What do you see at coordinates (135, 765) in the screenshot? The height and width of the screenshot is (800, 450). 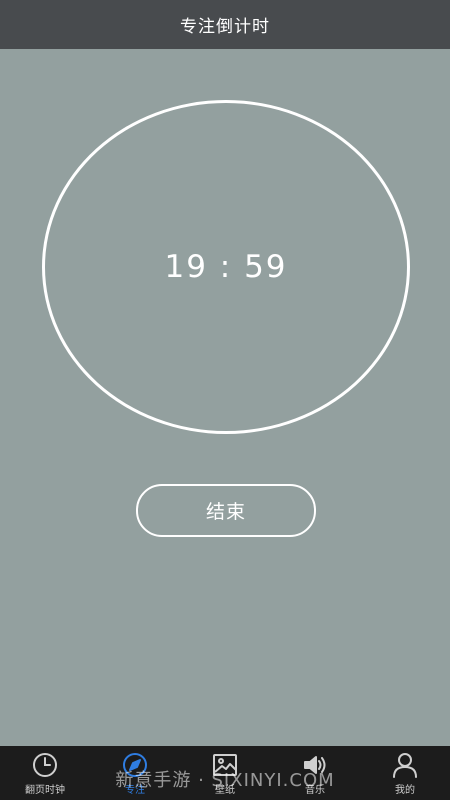 I see `compass-icon` at bounding box center [135, 765].